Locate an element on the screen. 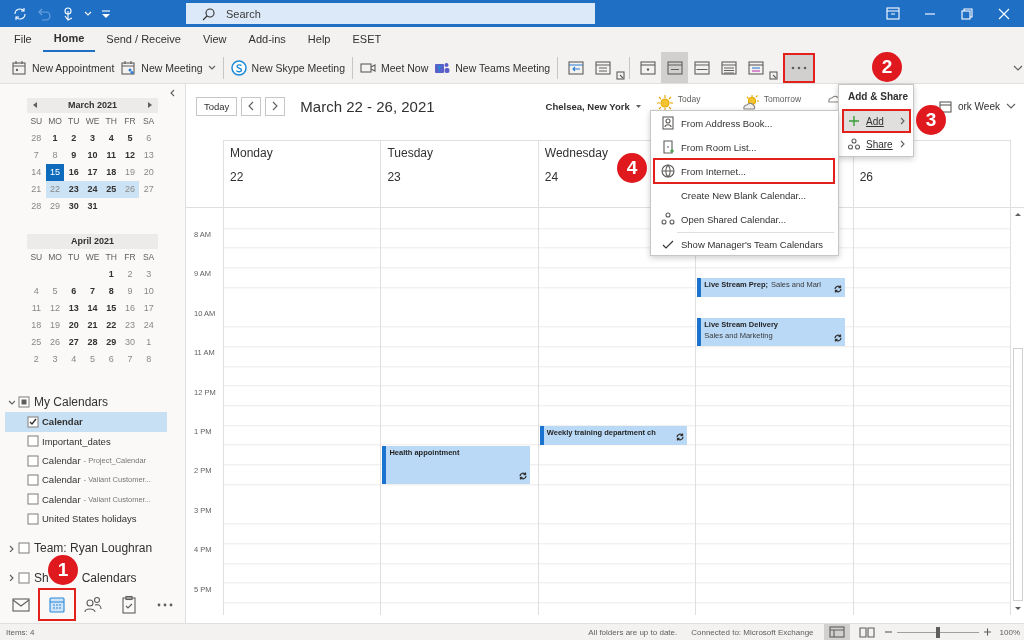 Image resolution: width=1024 pixels, height=640 pixels. ribbon-display-icon is located at coordinates (893, 13).